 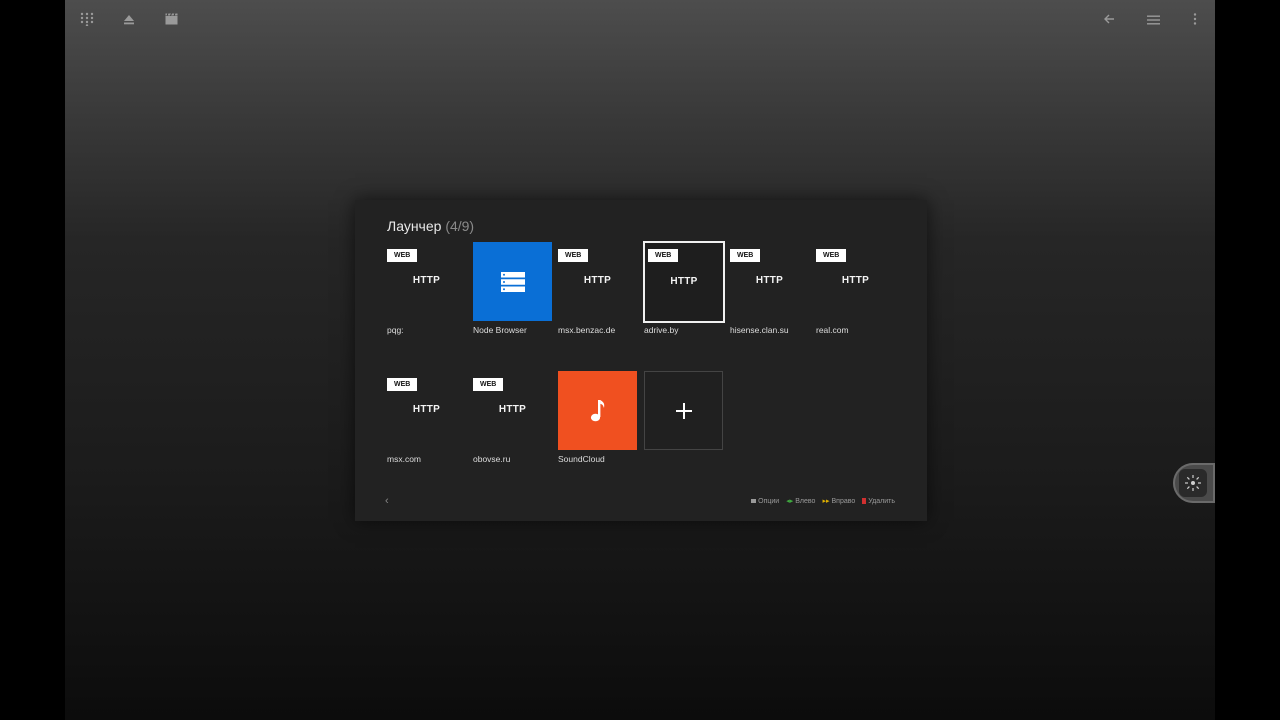 What do you see at coordinates (769, 501) in the screenshot?
I see `hint-options-label: Опции` at bounding box center [769, 501].